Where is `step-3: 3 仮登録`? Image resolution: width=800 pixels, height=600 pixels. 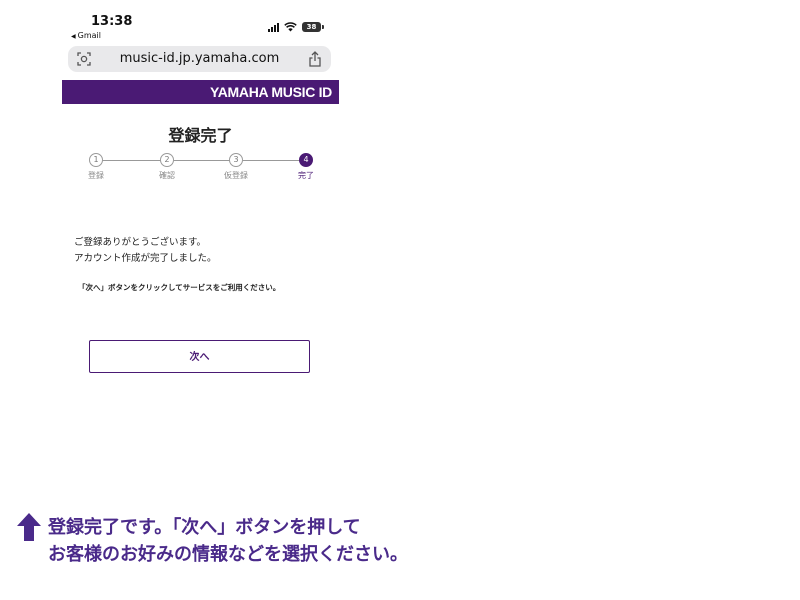
step-3: 3 仮登録 is located at coordinates (236, 167).